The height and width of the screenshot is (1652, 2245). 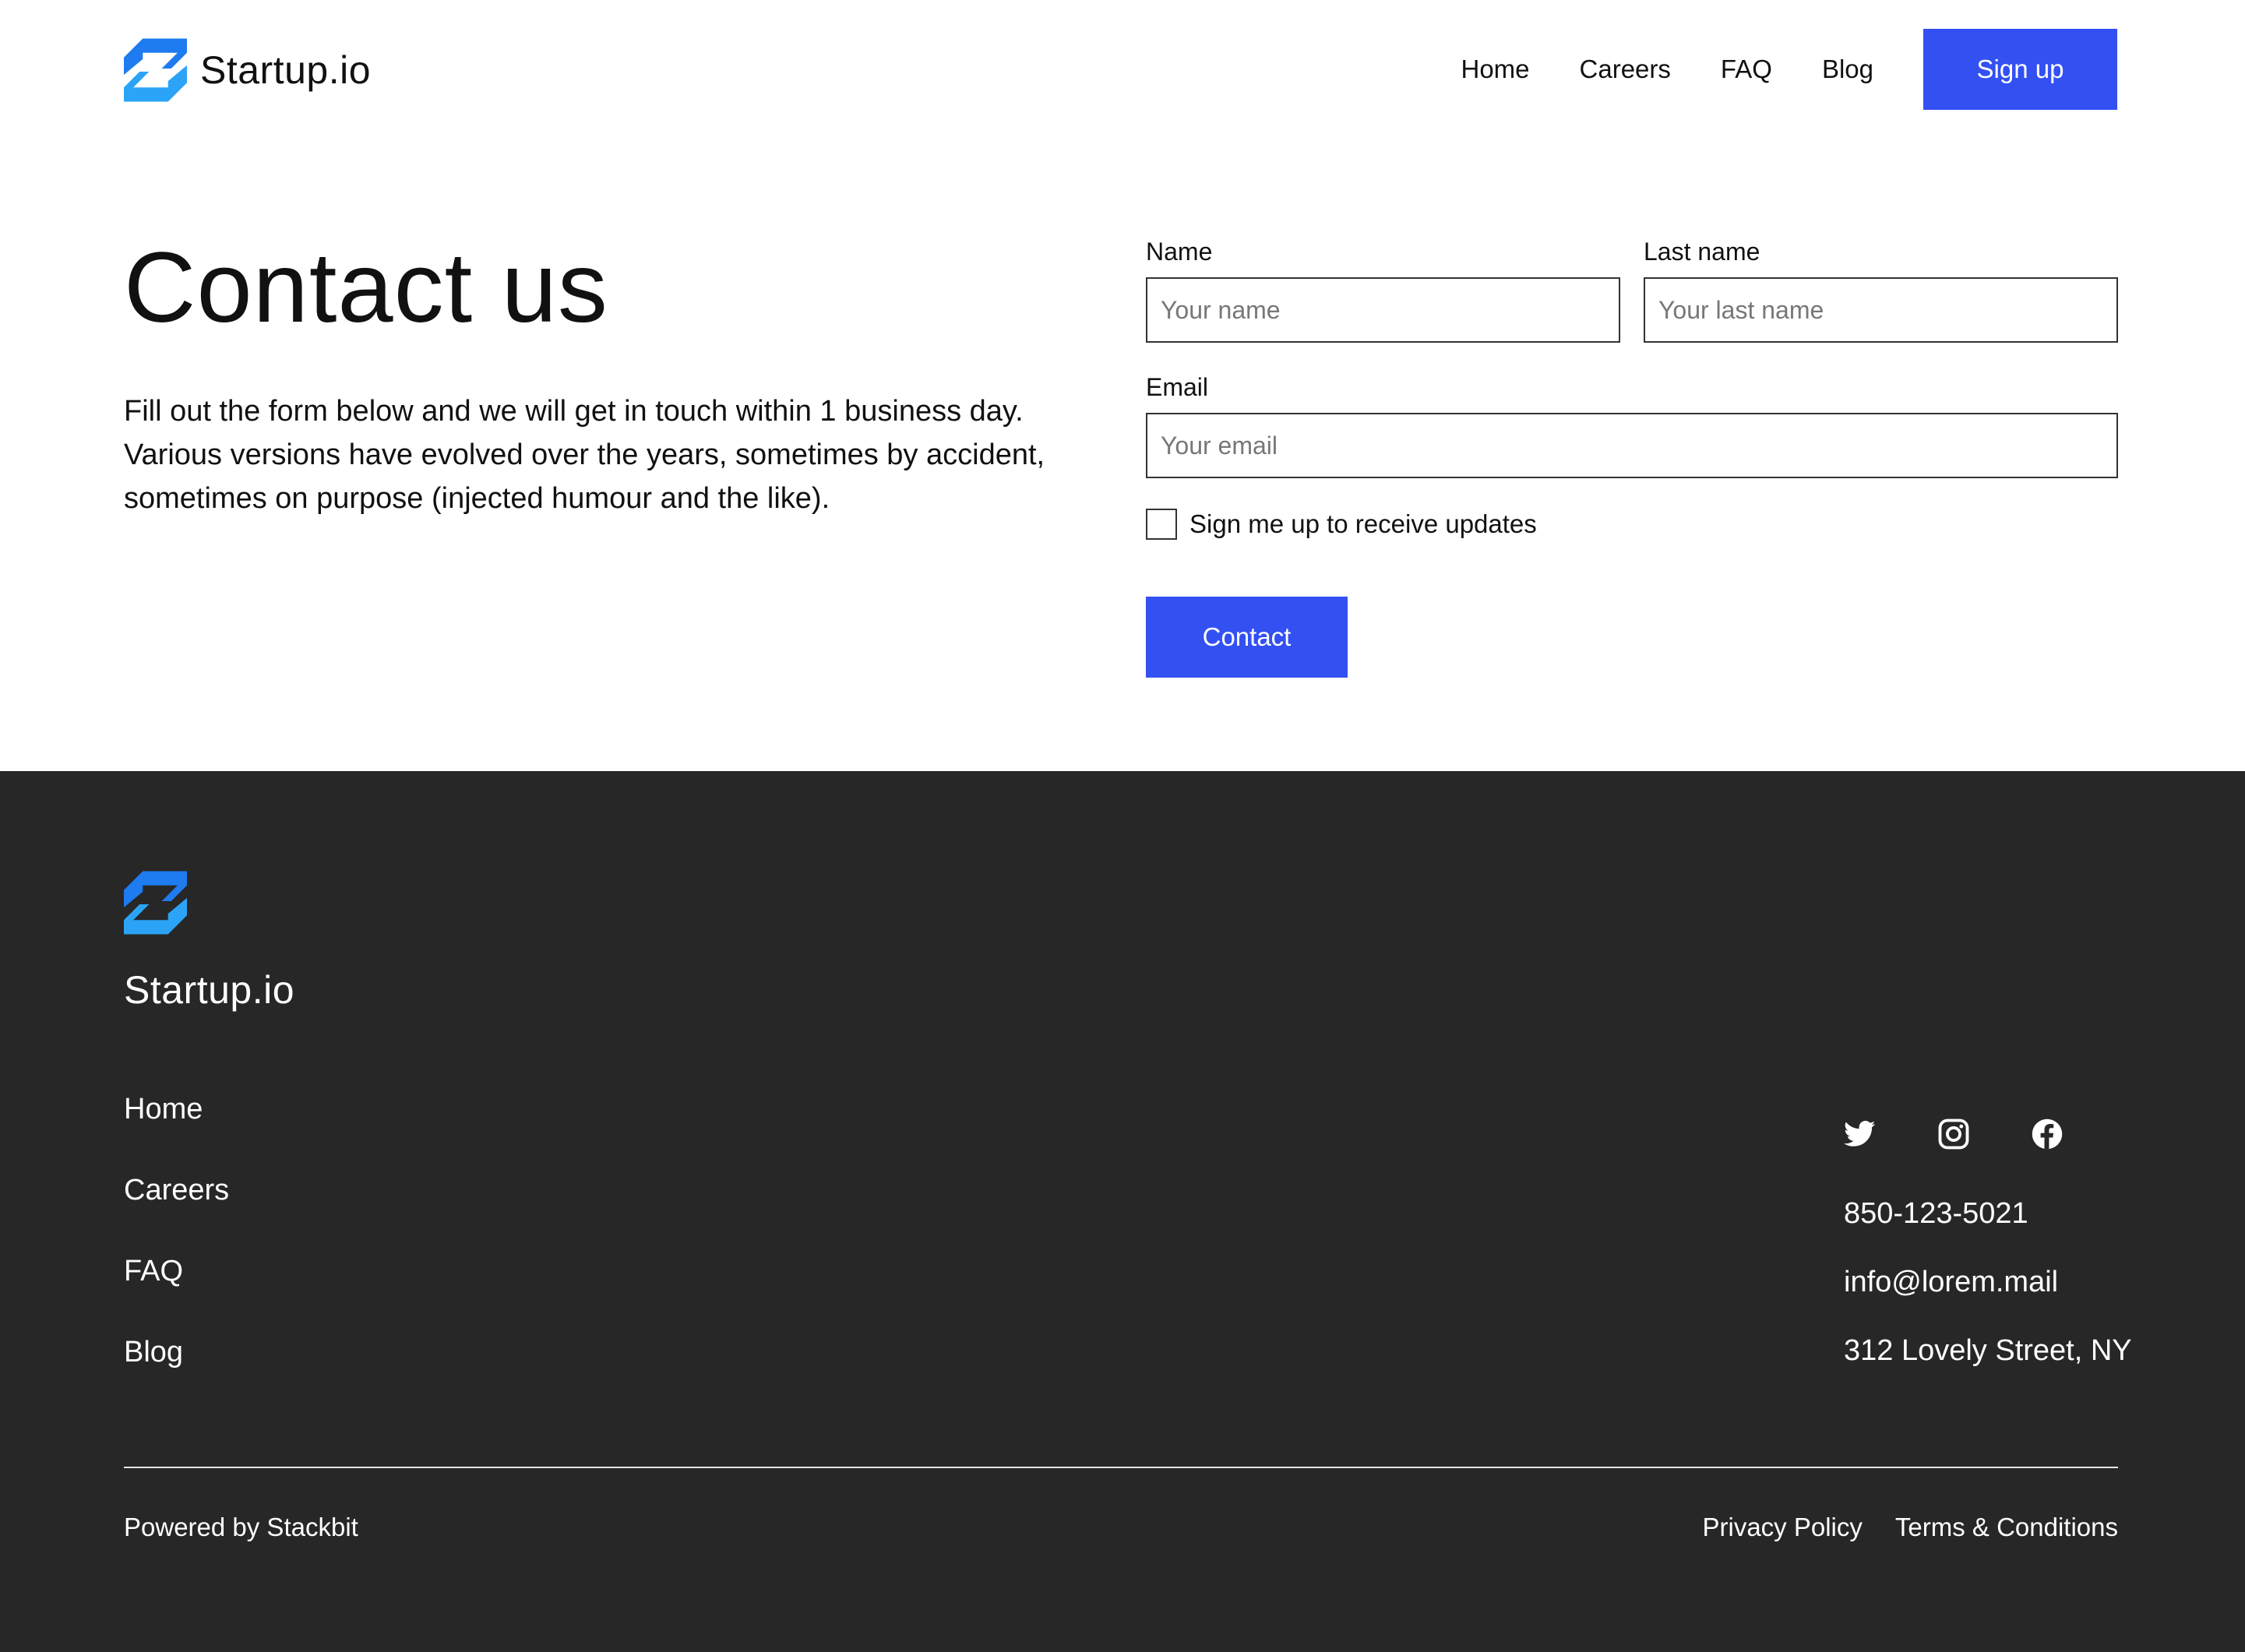 I want to click on social-links, so click(x=1953, y=1134).